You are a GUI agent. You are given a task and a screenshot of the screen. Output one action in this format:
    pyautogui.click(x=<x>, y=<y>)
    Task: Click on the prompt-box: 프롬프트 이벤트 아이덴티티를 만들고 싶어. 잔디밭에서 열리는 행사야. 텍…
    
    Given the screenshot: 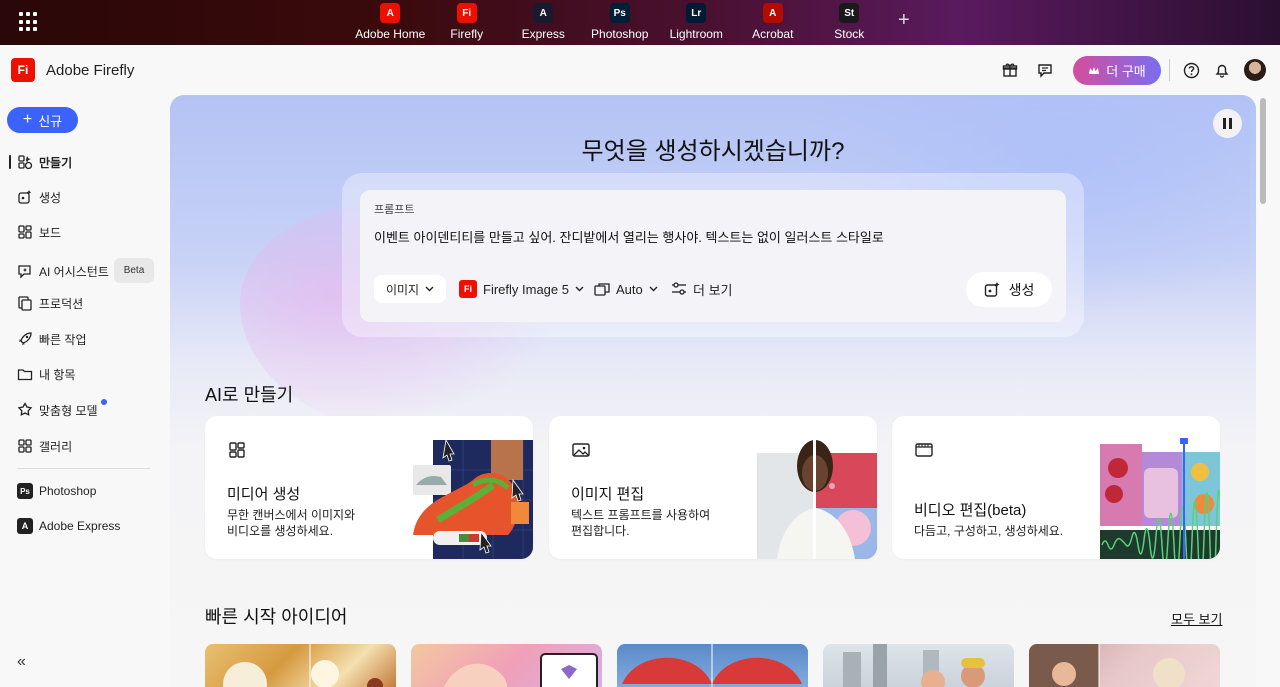 What is the action you would take?
    pyautogui.click(x=713, y=256)
    